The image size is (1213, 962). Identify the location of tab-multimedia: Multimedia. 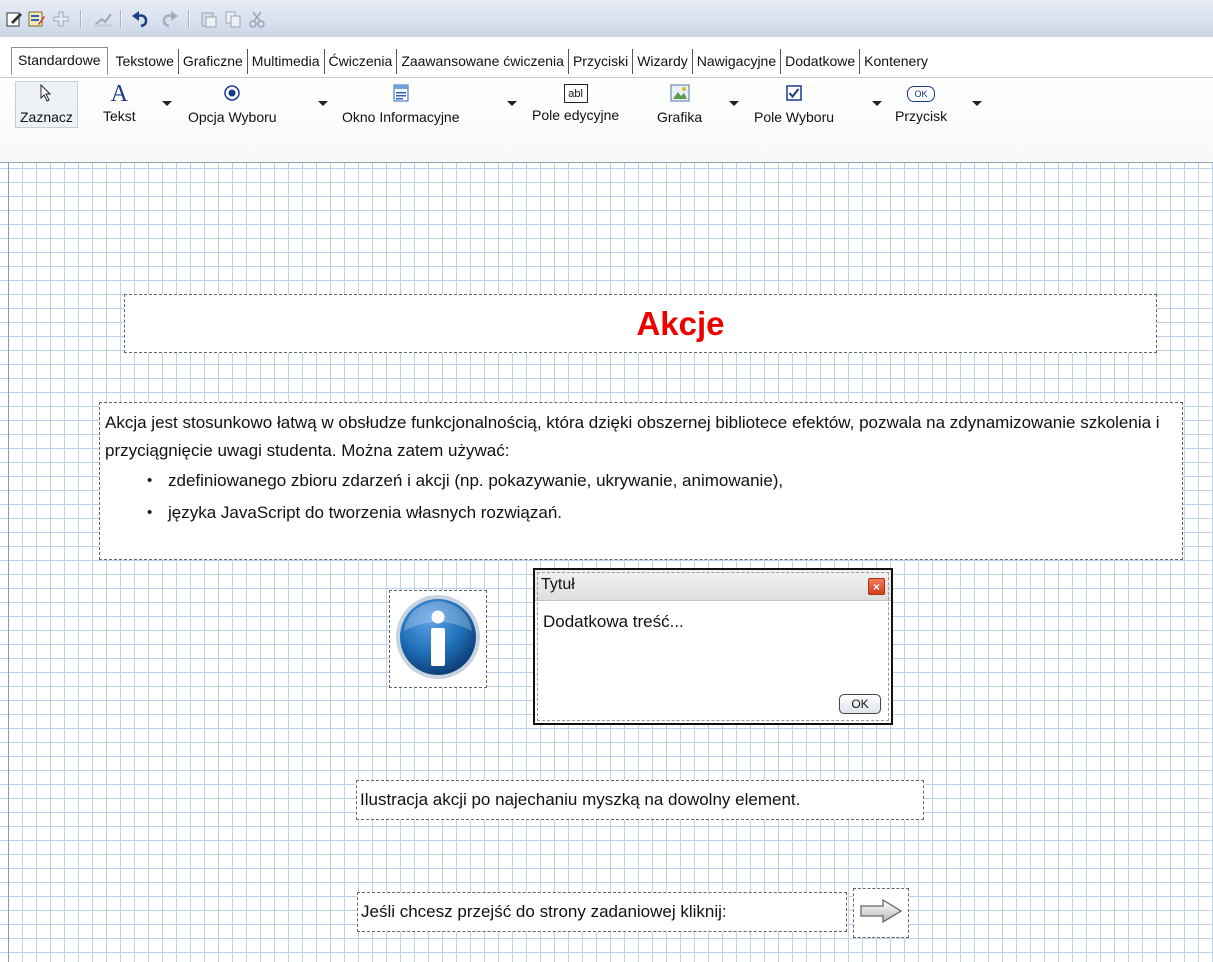
(286, 61).